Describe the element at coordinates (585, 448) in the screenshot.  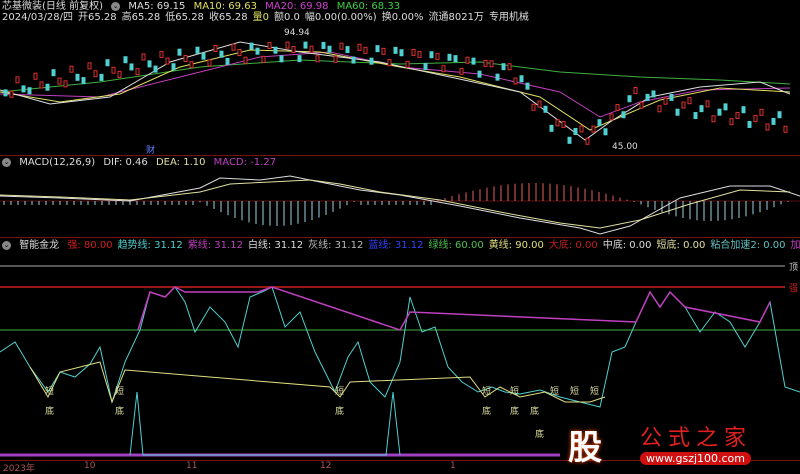
I see `logo-brand: 股` at that location.